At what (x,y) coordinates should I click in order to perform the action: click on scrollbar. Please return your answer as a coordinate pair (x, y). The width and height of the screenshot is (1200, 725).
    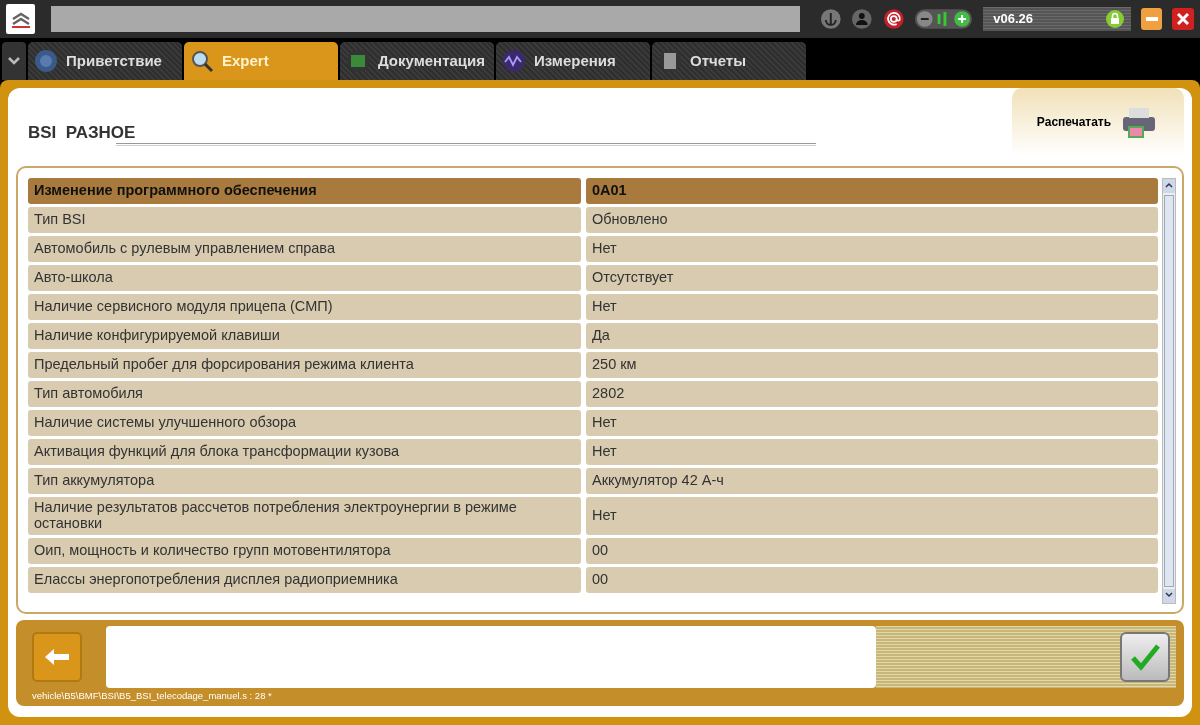
    Looking at the image, I should click on (1169, 391).